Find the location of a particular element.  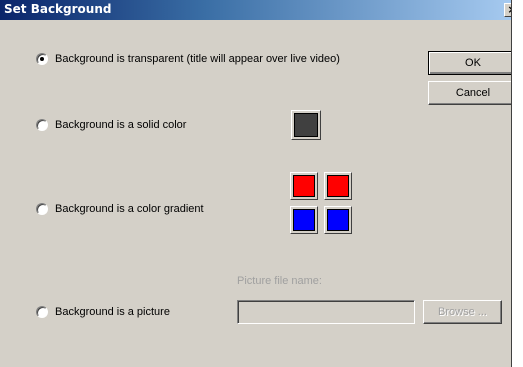

close-button: × is located at coordinates (507, 10).